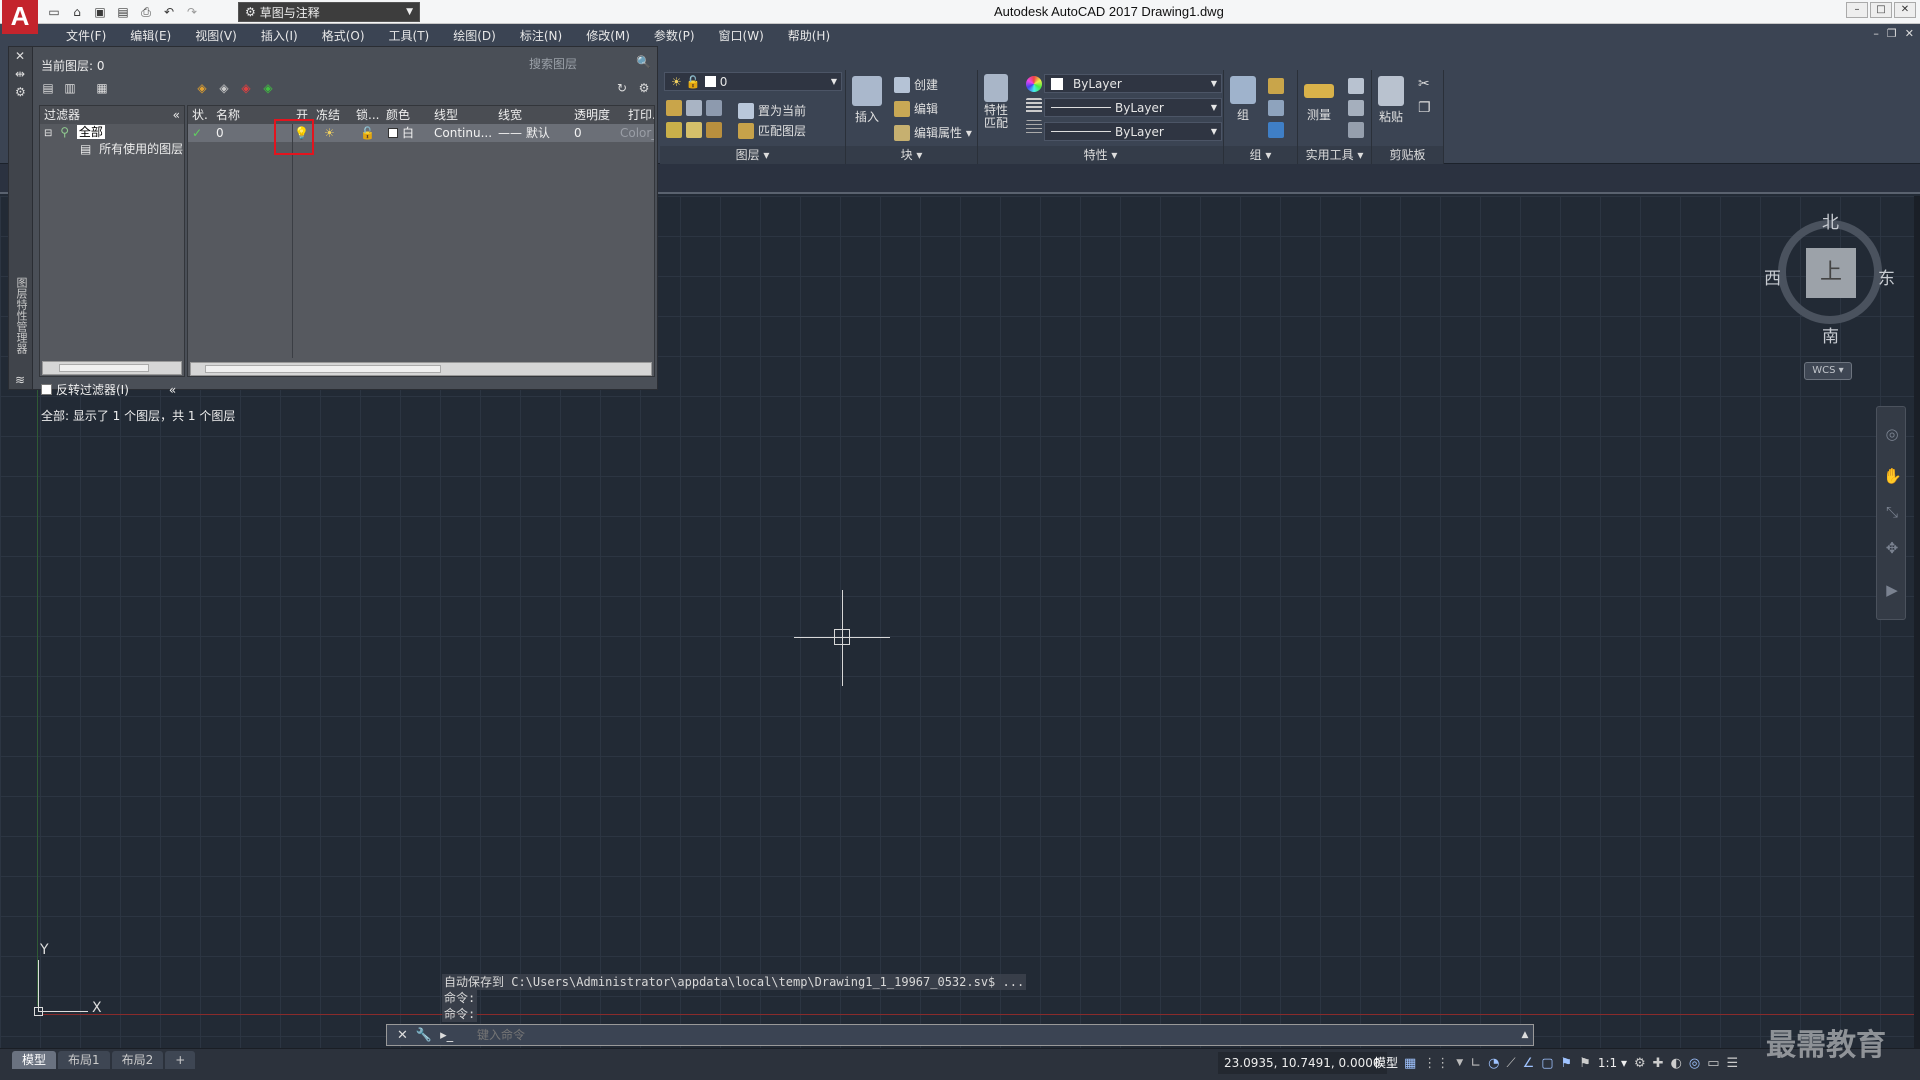 This screenshot has width=1920, height=1080. I want to click on new-layer-frozen-icon: ◈, so click(224, 89).